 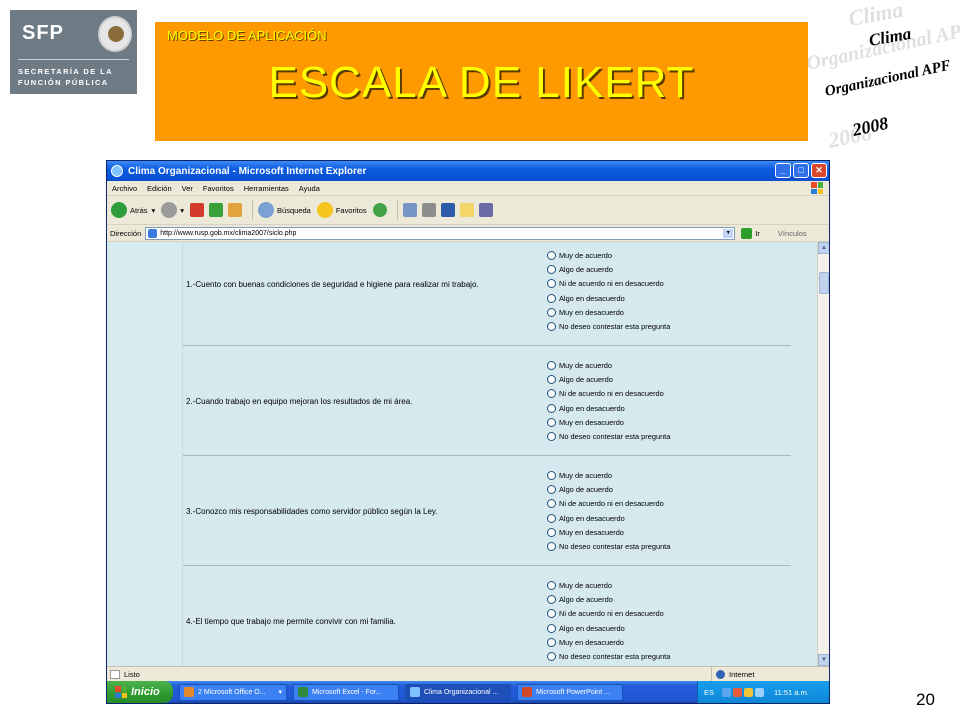 What do you see at coordinates (235, 210) in the screenshot?
I see `home-icon` at bounding box center [235, 210].